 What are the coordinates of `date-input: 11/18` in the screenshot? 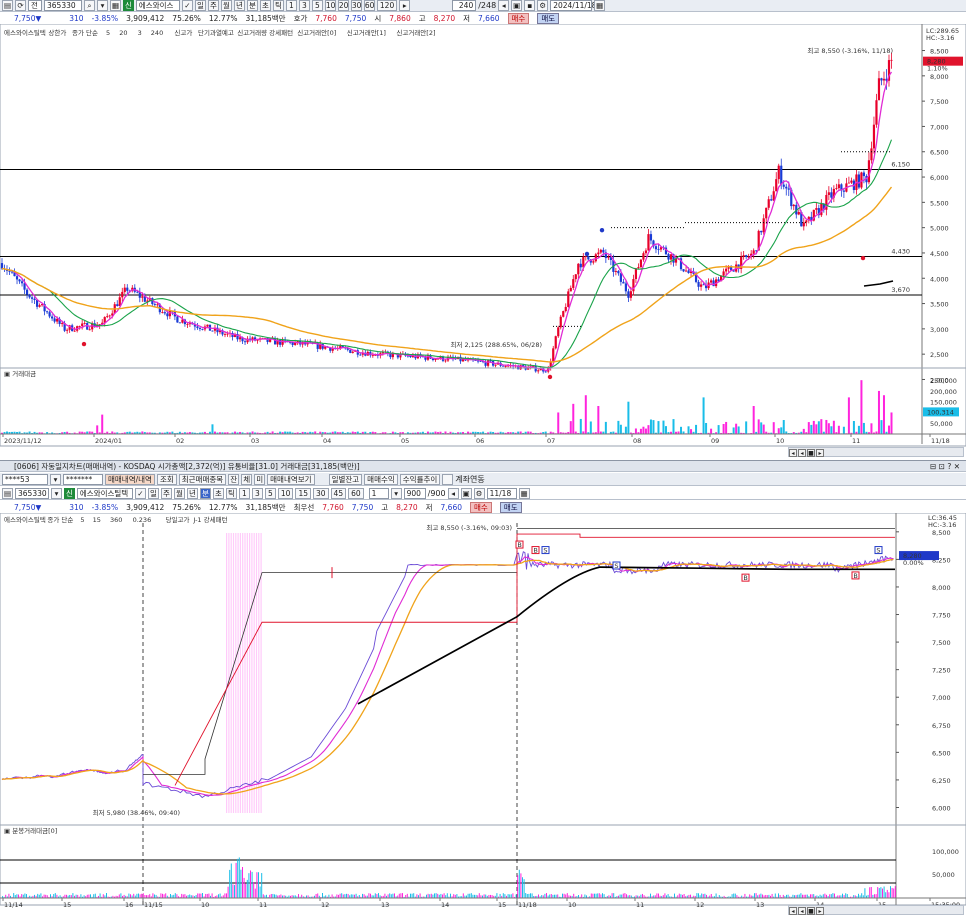 It's located at (501, 493).